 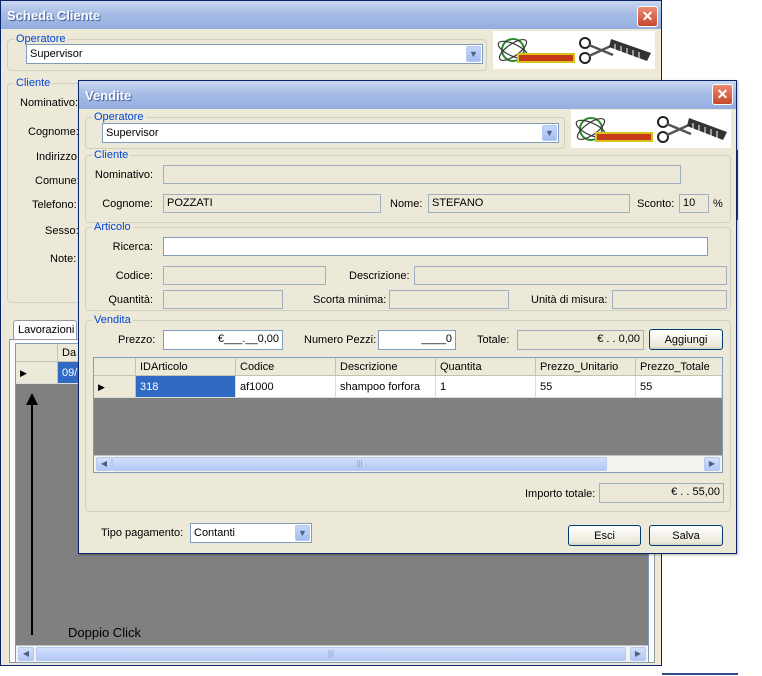 What do you see at coordinates (586, 367) in the screenshot?
I see `column-header-prezzo-unitario: Prezzo_Unitario` at bounding box center [586, 367].